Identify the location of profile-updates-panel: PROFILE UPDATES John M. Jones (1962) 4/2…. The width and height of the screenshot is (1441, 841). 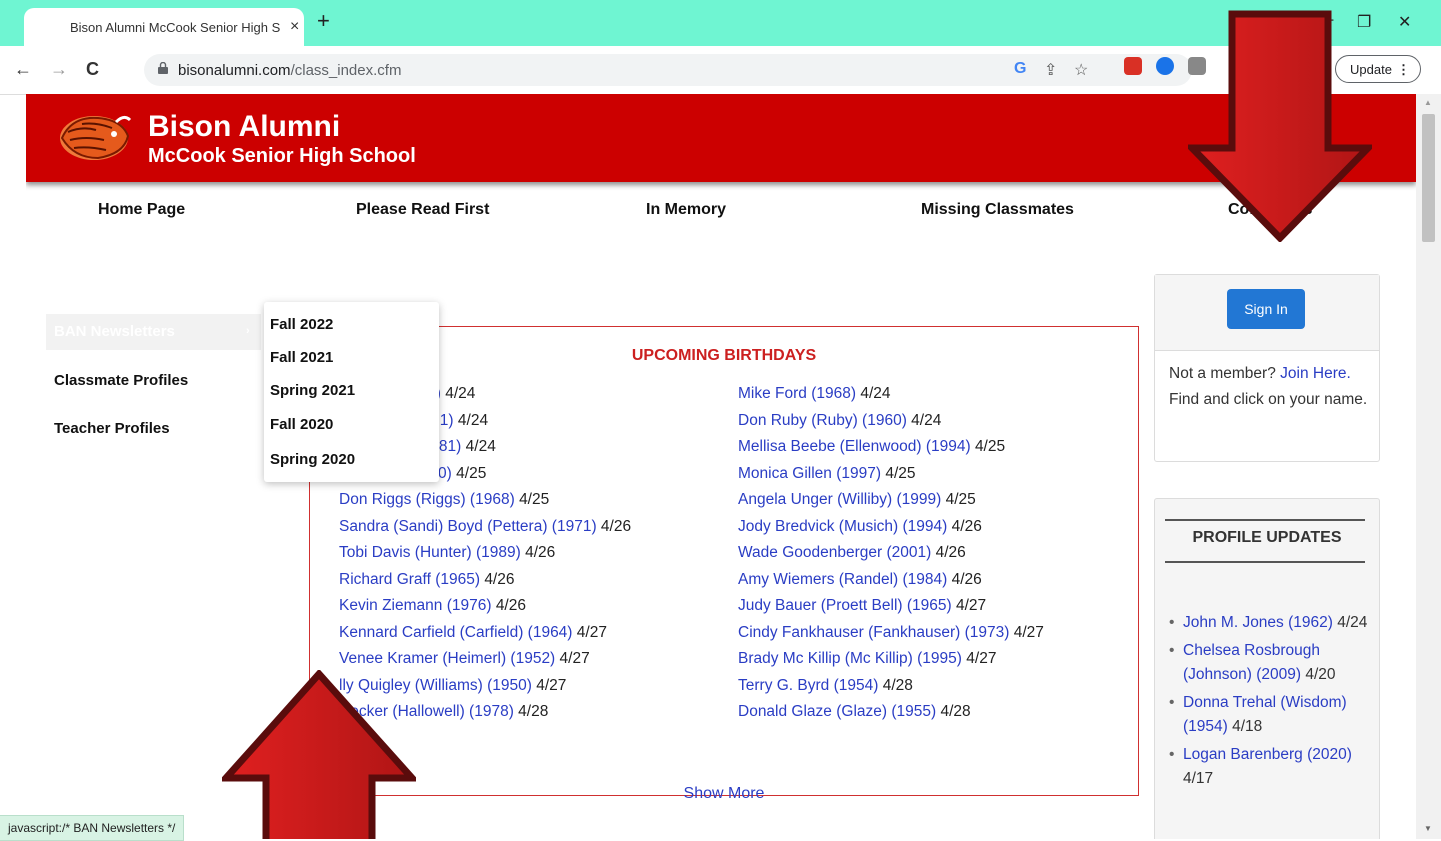
(1267, 668).